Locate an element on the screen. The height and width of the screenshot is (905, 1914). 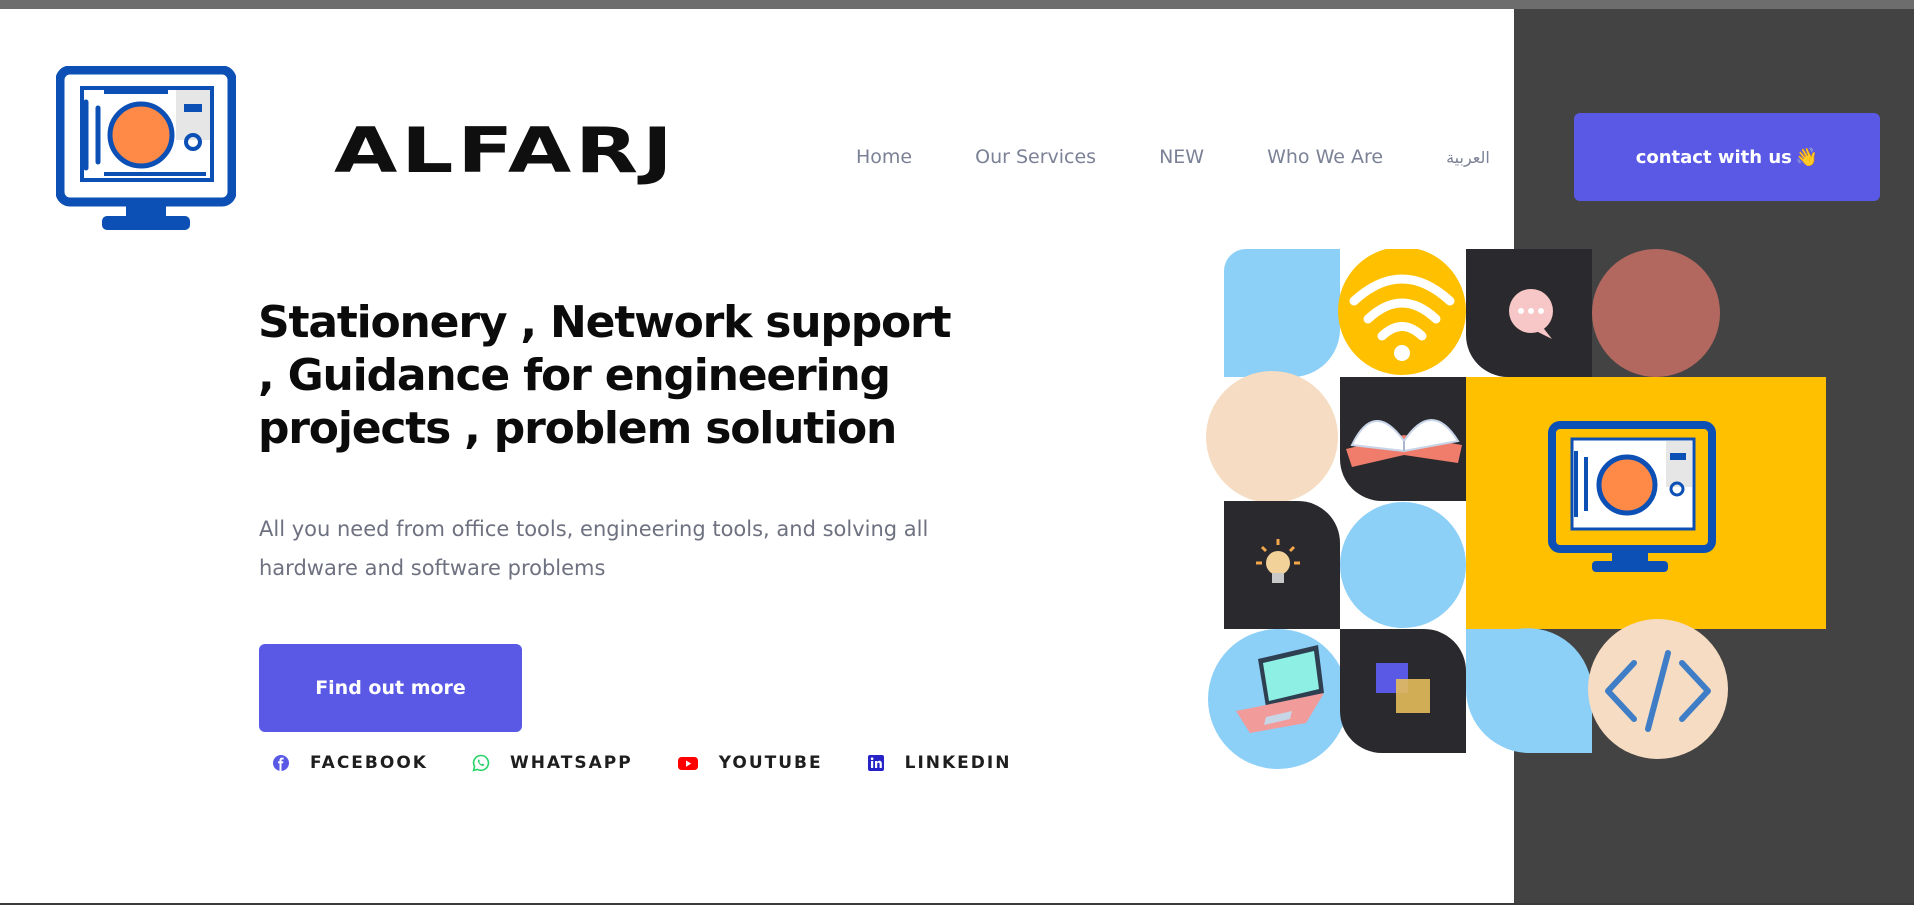
facebook-icon is located at coordinates (281, 763).